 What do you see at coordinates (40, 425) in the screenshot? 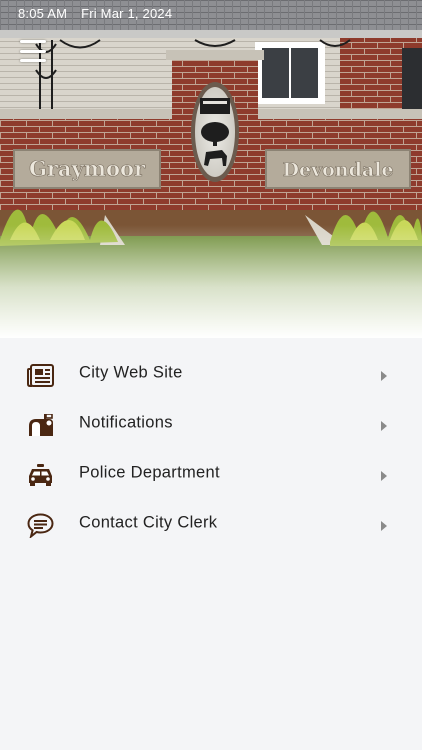
I see `mailbox-icon` at bounding box center [40, 425].